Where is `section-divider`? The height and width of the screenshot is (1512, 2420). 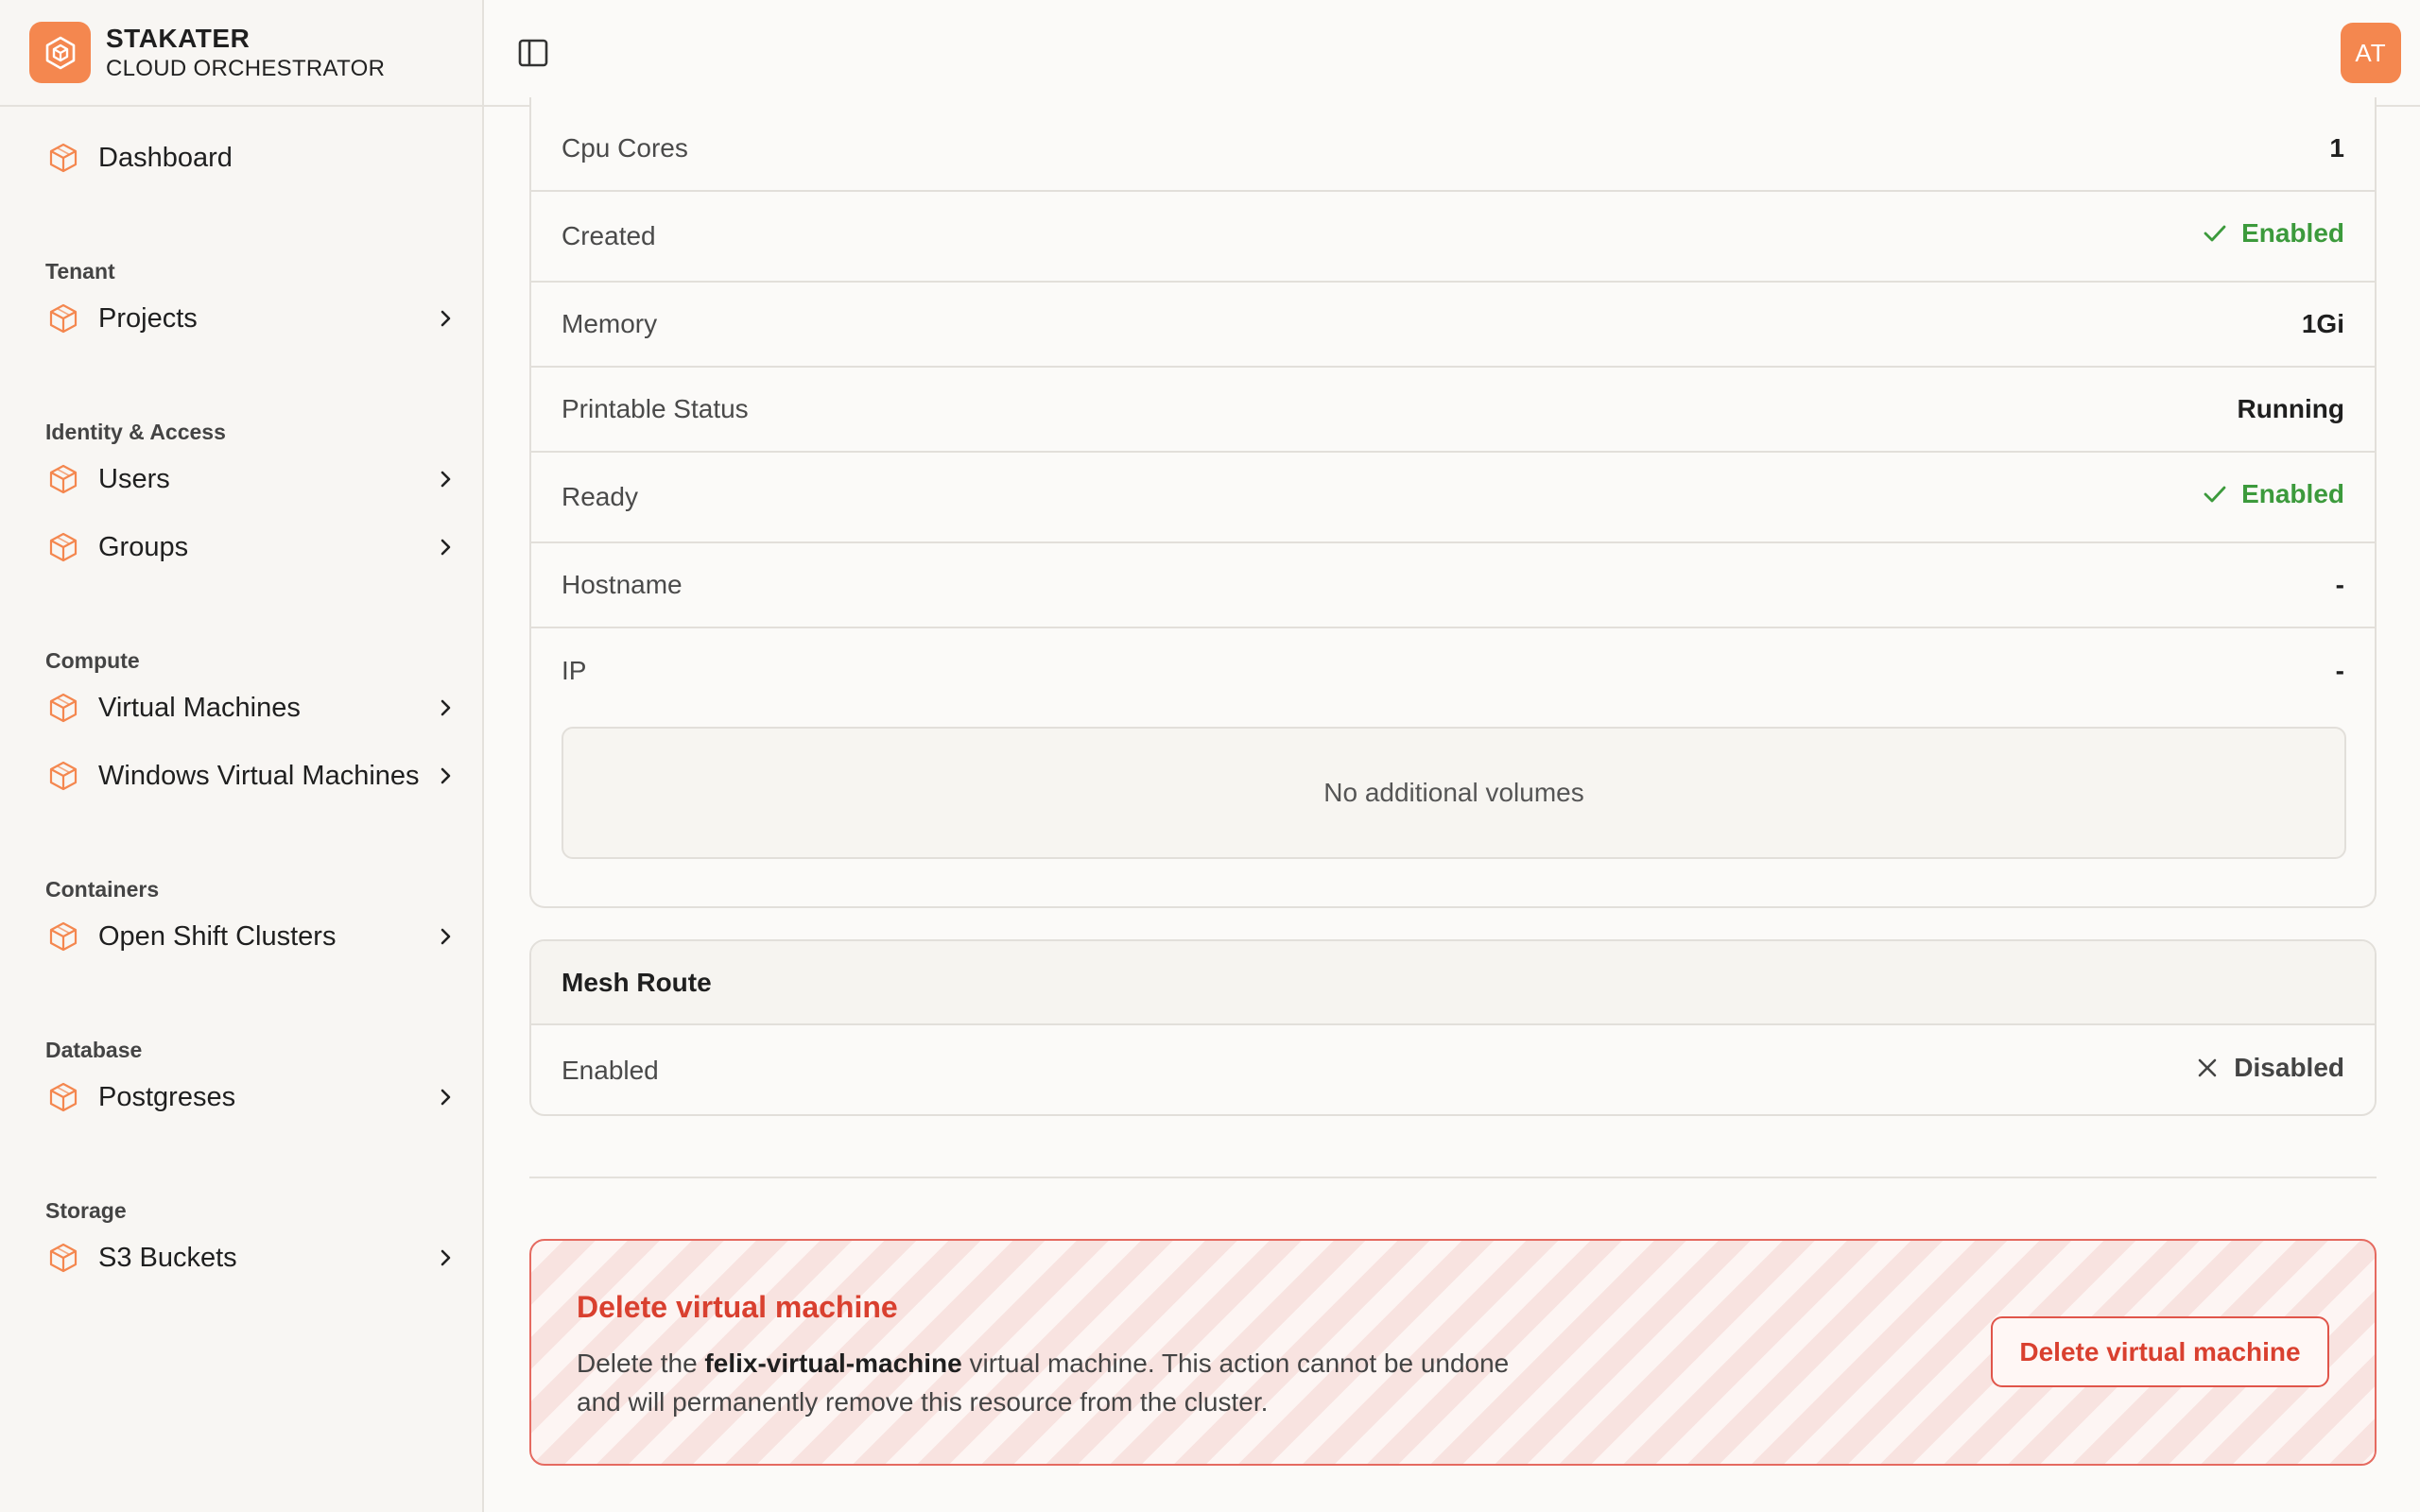
section-divider is located at coordinates (1453, 1177).